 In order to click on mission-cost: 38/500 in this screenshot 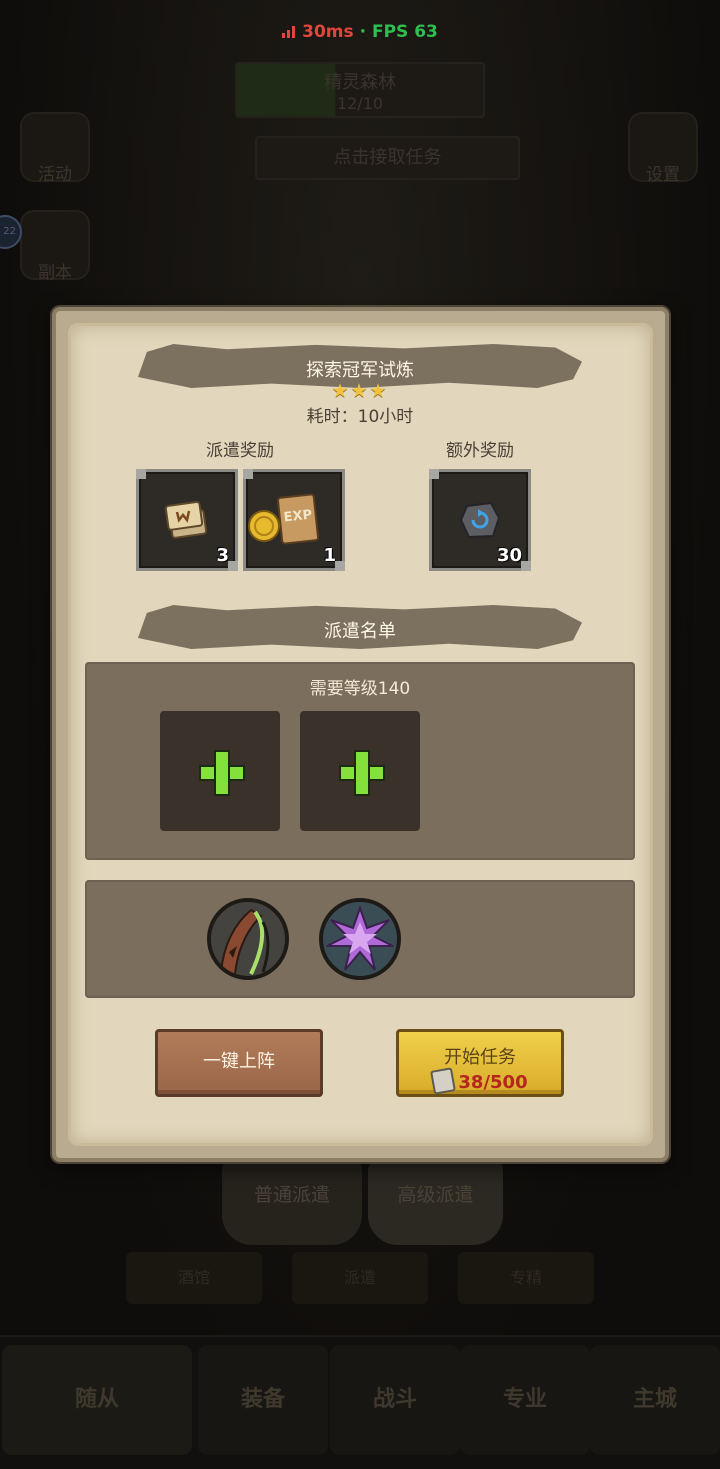, I will do `click(480, 1081)`.